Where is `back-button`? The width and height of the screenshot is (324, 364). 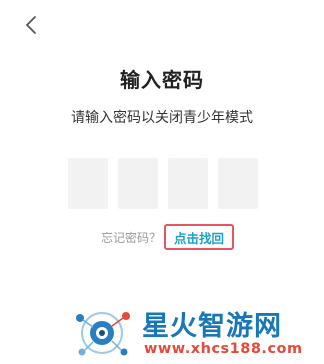 back-button is located at coordinates (32, 25).